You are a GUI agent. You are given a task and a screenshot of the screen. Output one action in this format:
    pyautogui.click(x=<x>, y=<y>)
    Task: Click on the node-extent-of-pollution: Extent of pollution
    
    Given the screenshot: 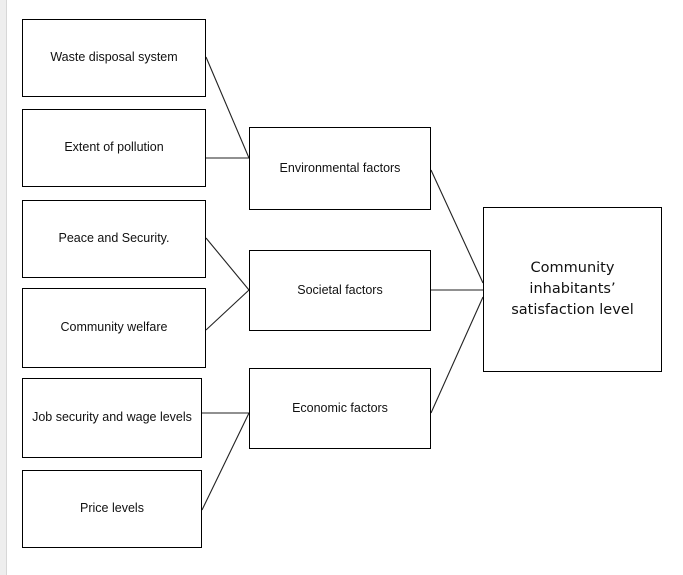 What is the action you would take?
    pyautogui.click(x=114, y=148)
    